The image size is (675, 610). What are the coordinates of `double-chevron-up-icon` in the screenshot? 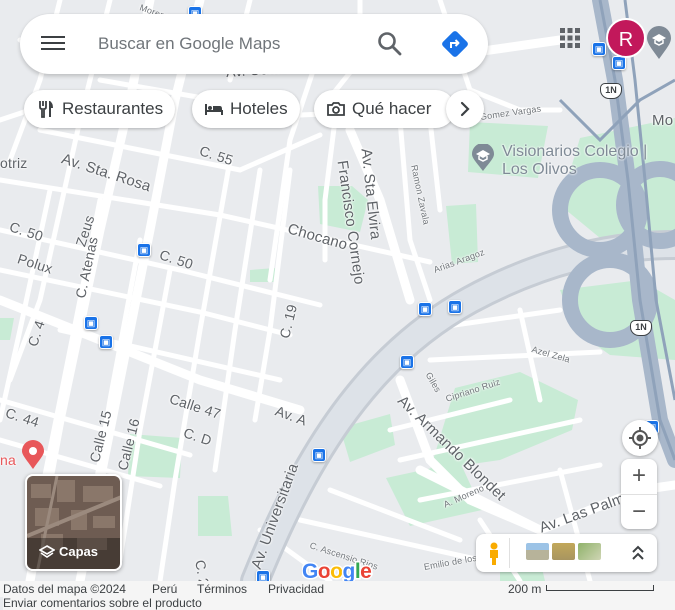 It's located at (638, 552).